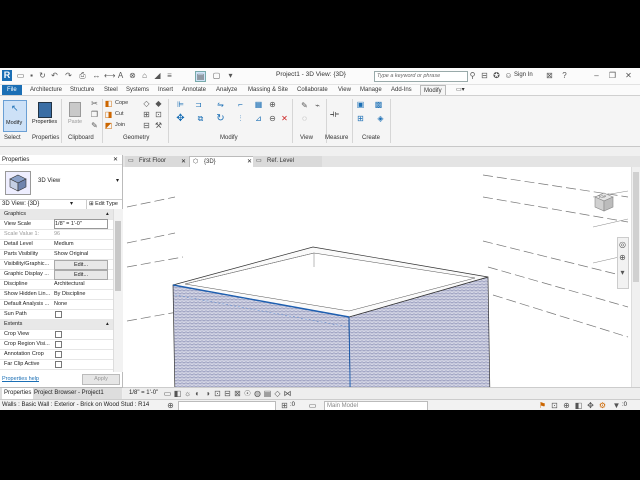 This screenshot has width=640, height=480. I want to click on nav-menu-icon: ▾, so click(622, 272).